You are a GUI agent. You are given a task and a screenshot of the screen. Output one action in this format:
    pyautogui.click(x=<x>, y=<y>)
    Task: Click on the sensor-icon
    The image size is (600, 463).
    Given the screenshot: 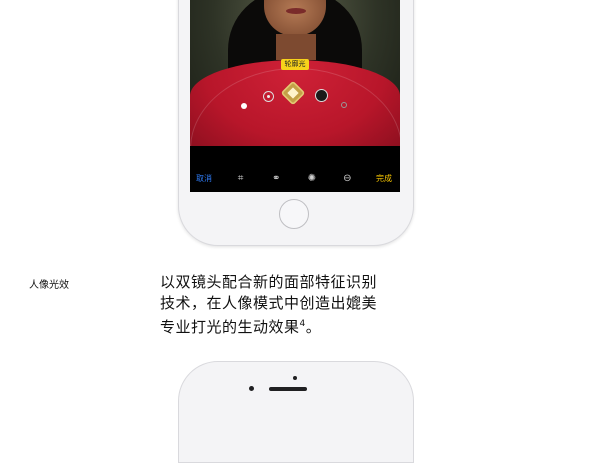 What is the action you would take?
    pyautogui.click(x=295, y=378)
    